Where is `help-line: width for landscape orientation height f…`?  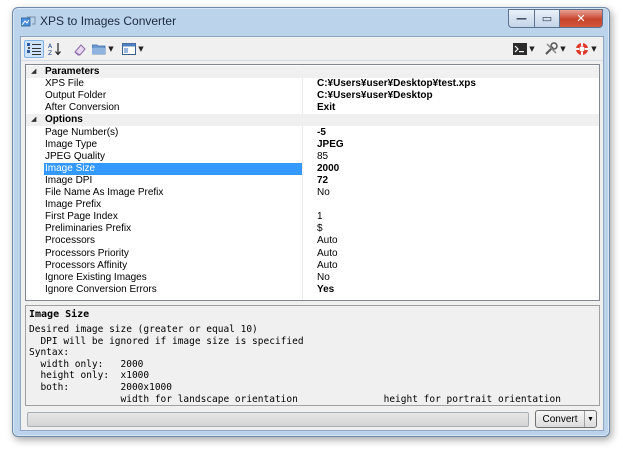 help-line: width for landscape orientation height f… is located at coordinates (295, 399).